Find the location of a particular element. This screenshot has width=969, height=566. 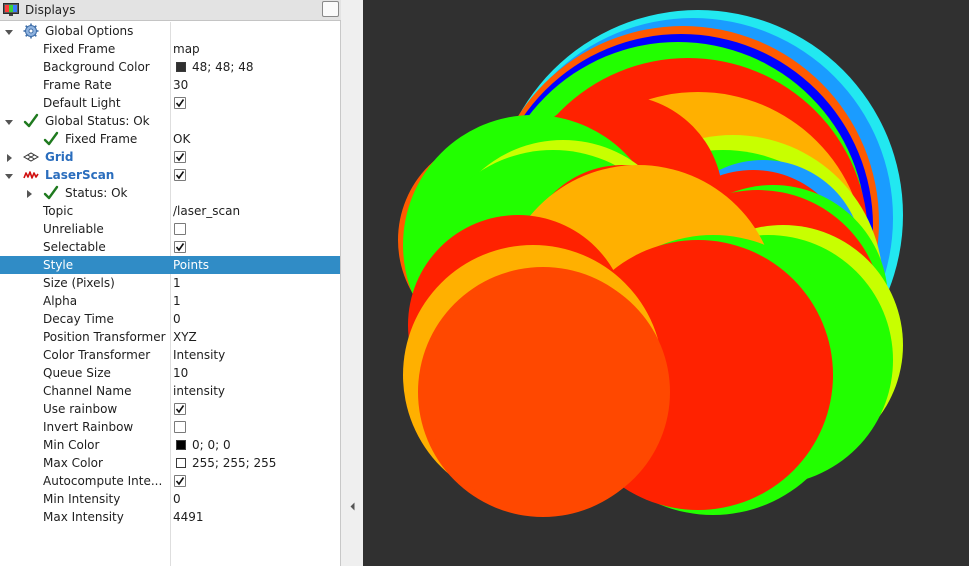

property-value: 30 is located at coordinates (180, 85).